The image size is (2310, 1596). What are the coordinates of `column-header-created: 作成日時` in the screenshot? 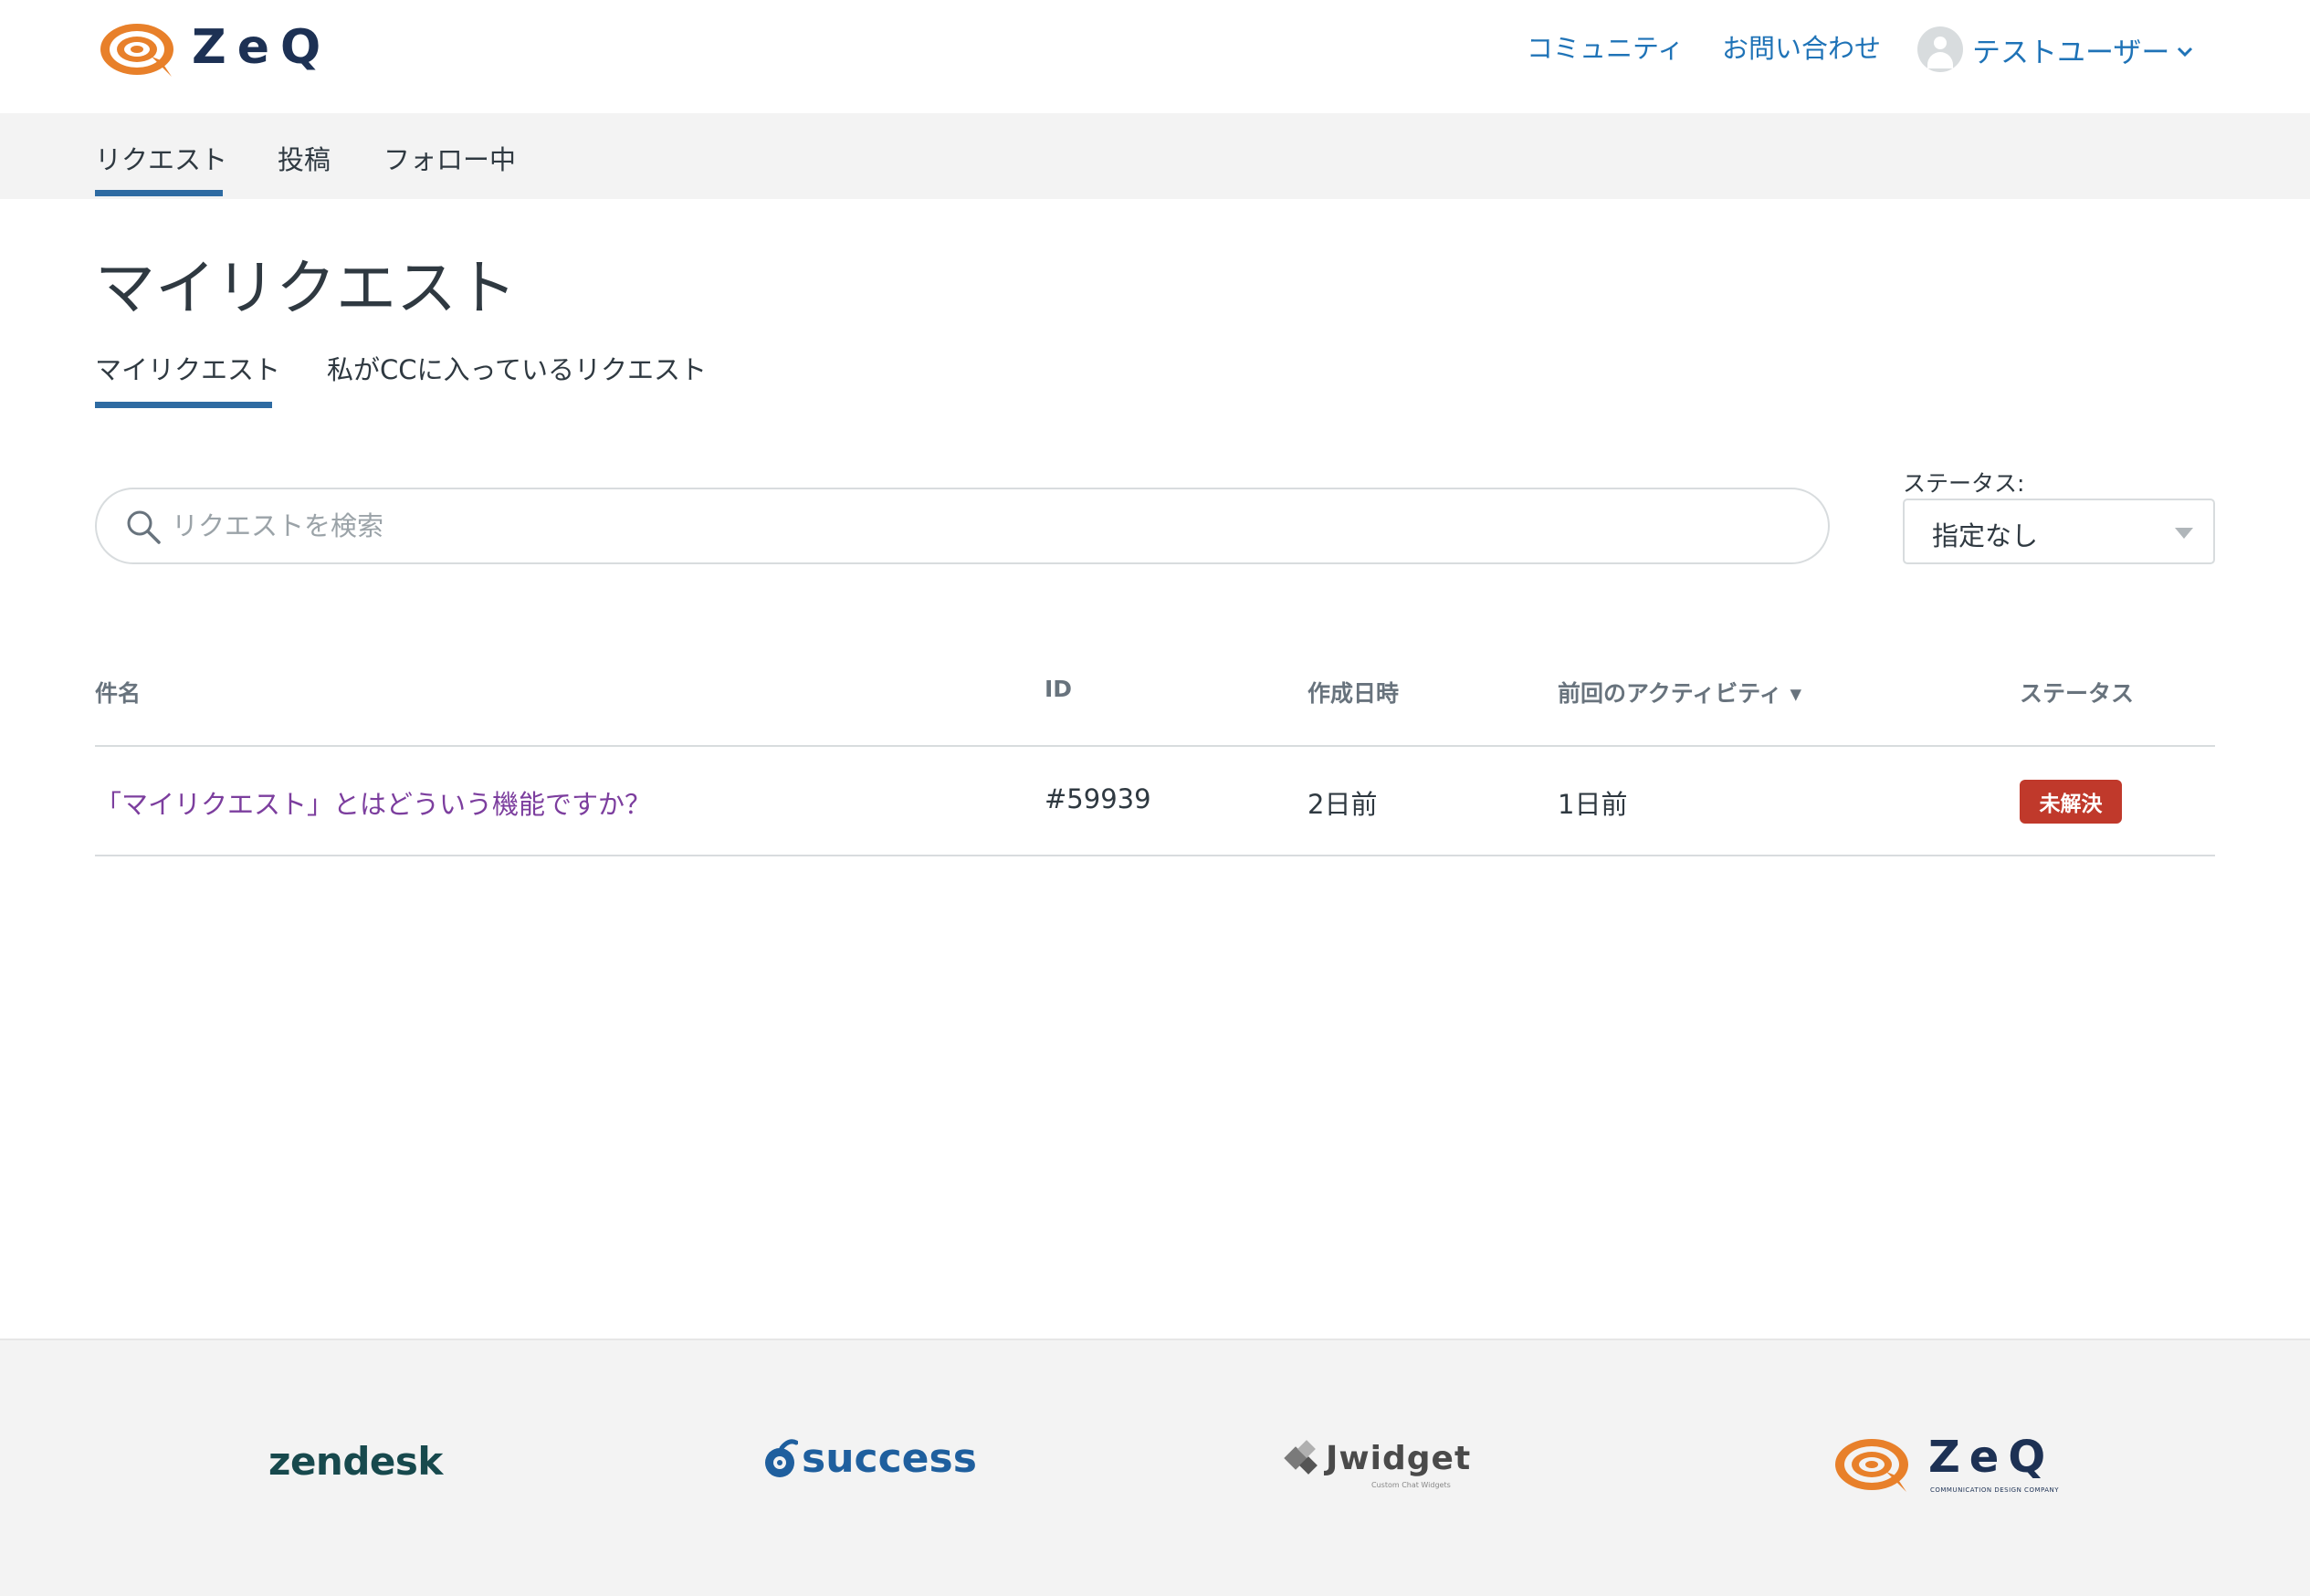 It's located at (1354, 693).